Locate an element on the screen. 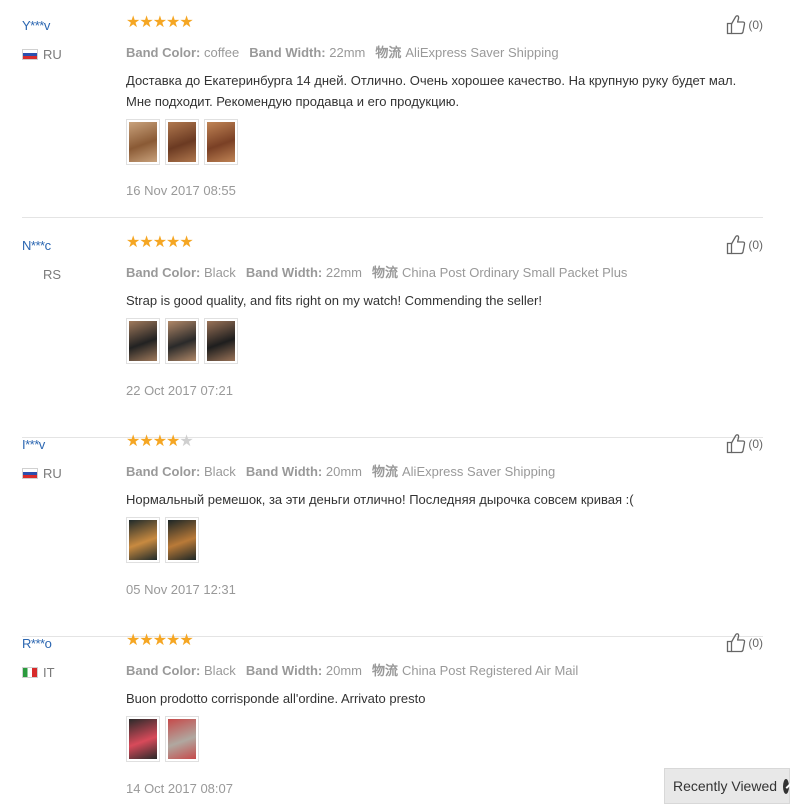  band-color-value: coffee is located at coordinates (222, 52).